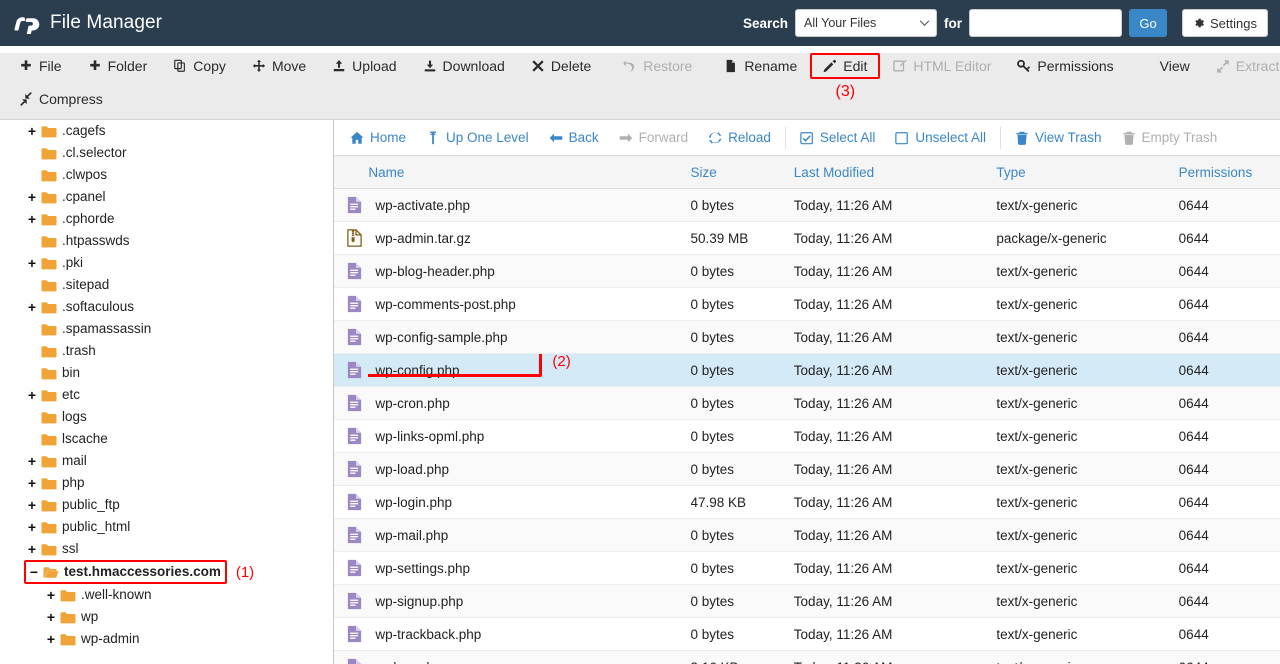 The height and width of the screenshot is (664, 1280). What do you see at coordinates (66, 175) in the screenshot?
I see `tree-node-clwpos: .clwpos` at bounding box center [66, 175].